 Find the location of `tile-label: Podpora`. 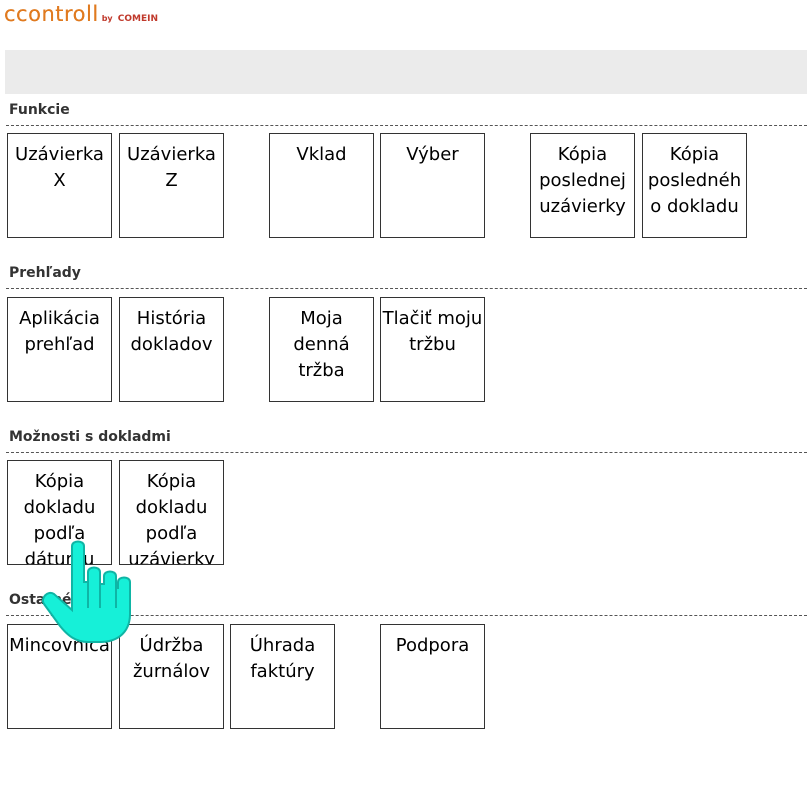

tile-label: Podpora is located at coordinates (432, 645).